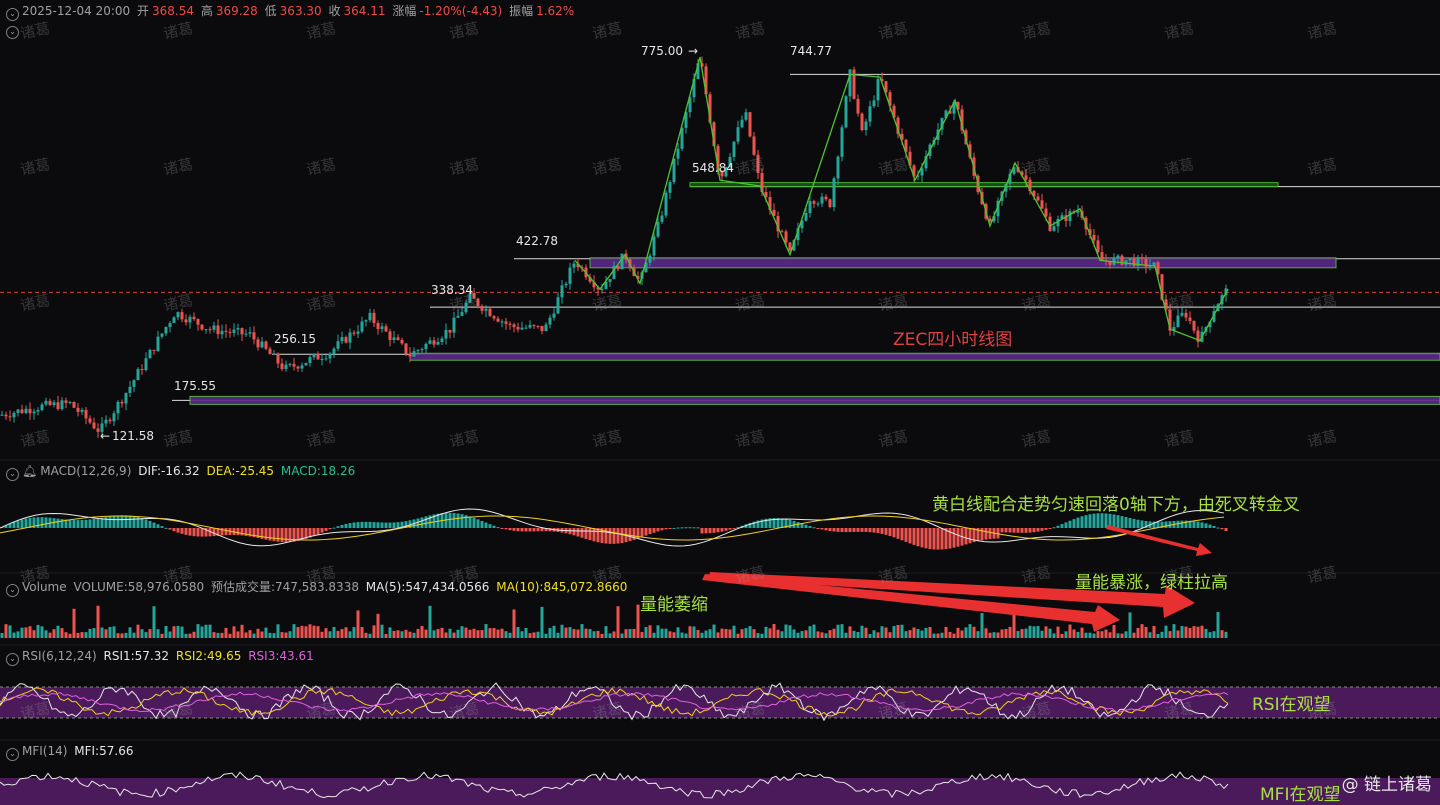 The height and width of the screenshot is (805, 1440). Describe the element at coordinates (136, 656) in the screenshot. I see `rsi-1: RSI1:57.32` at that location.